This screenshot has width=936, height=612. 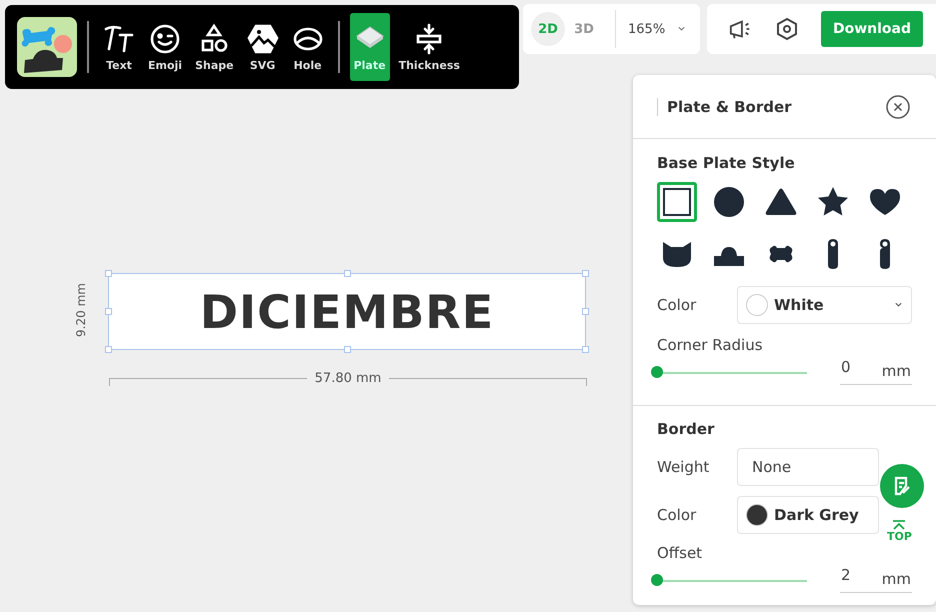 I want to click on name-plate: DICIEMBRE, so click(x=347, y=311).